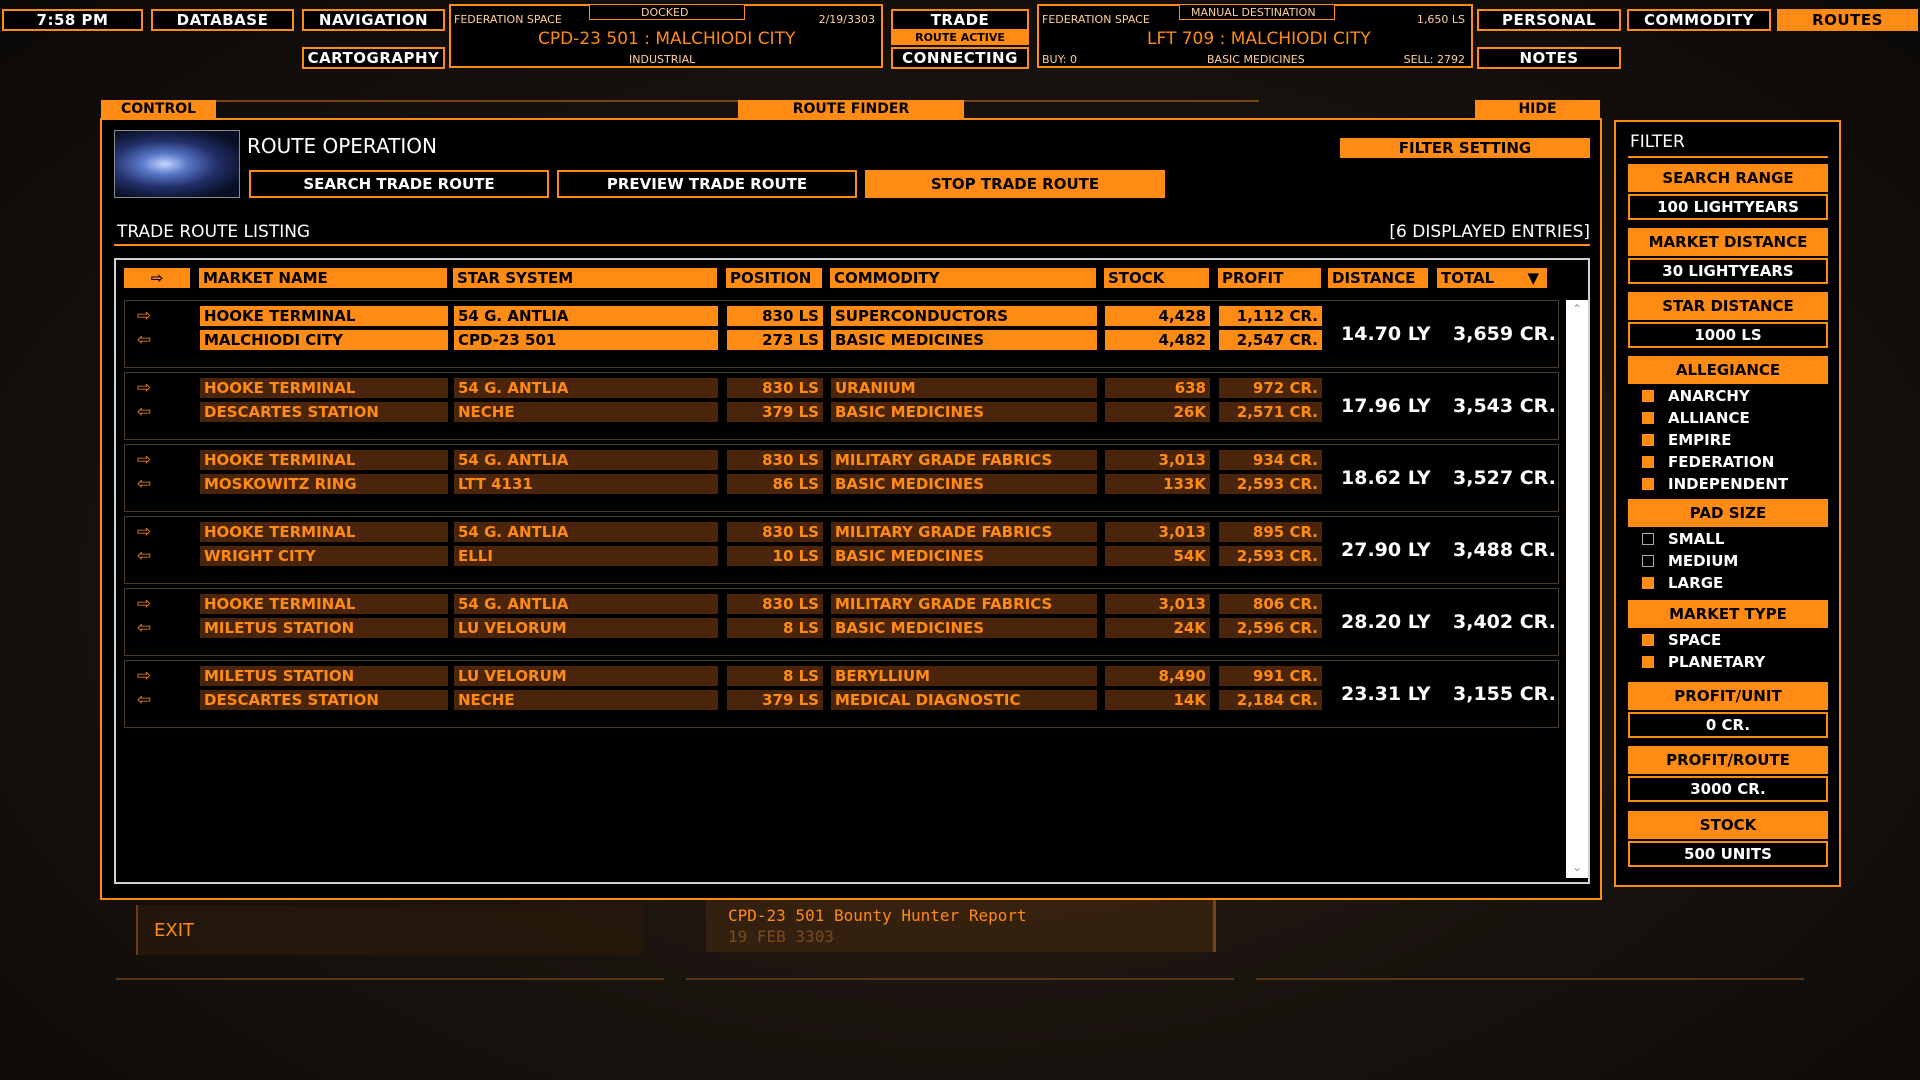 Image resolution: width=1920 pixels, height=1080 pixels. I want to click on header-position: POSITION, so click(774, 278).